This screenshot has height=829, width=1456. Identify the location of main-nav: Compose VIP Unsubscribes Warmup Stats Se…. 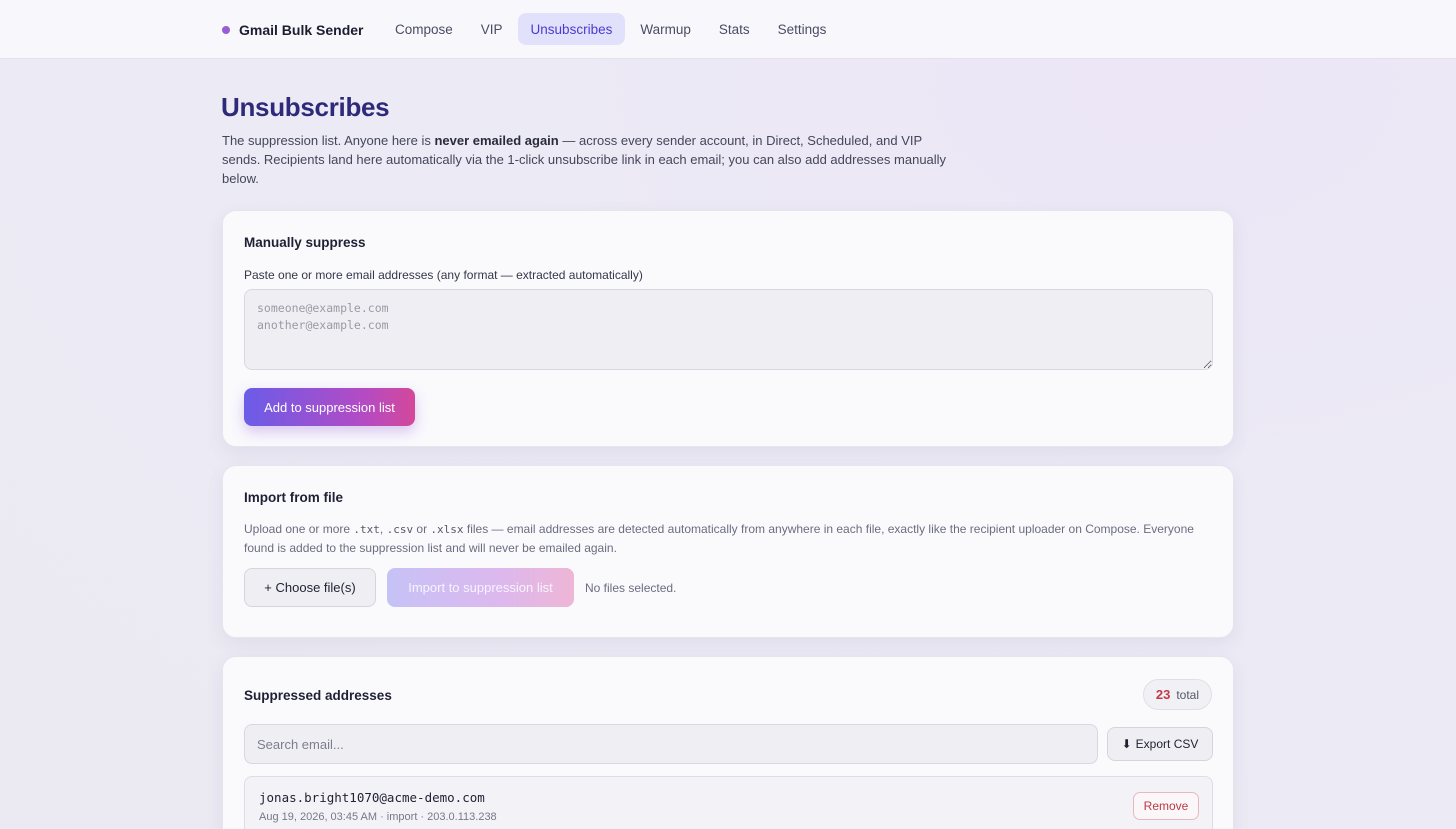
(610, 29).